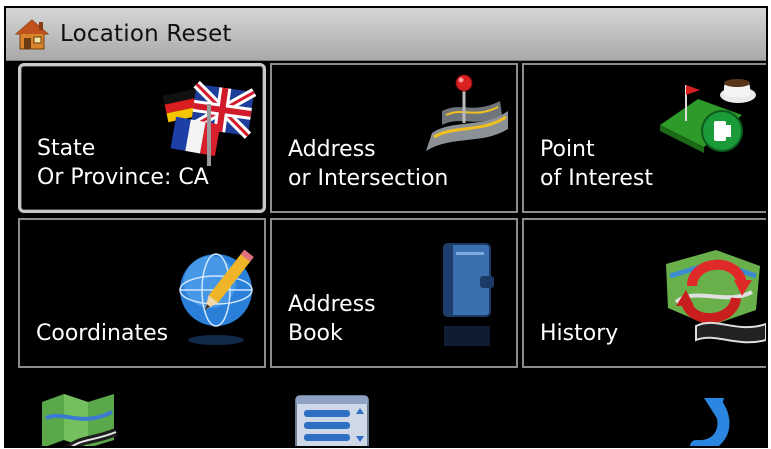 The height and width of the screenshot is (449, 771). Describe the element at coordinates (332, 319) in the screenshot. I see `address-book-label: Address Book` at that location.